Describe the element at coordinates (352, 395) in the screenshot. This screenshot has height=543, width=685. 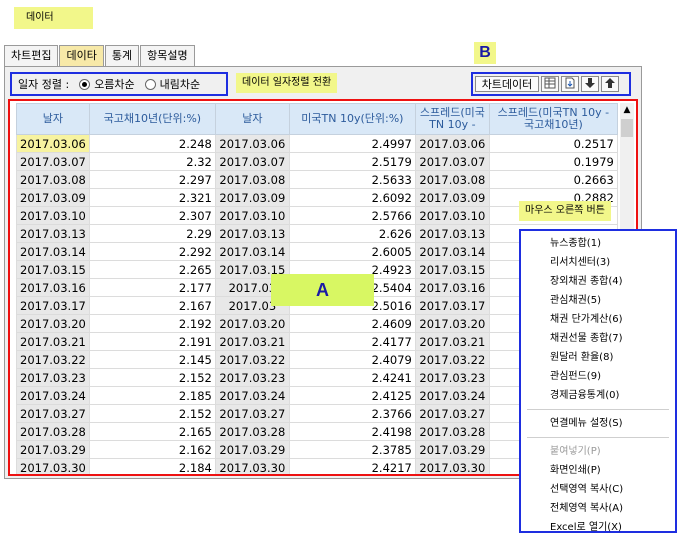
I see `value-cell: 2.4125` at that location.